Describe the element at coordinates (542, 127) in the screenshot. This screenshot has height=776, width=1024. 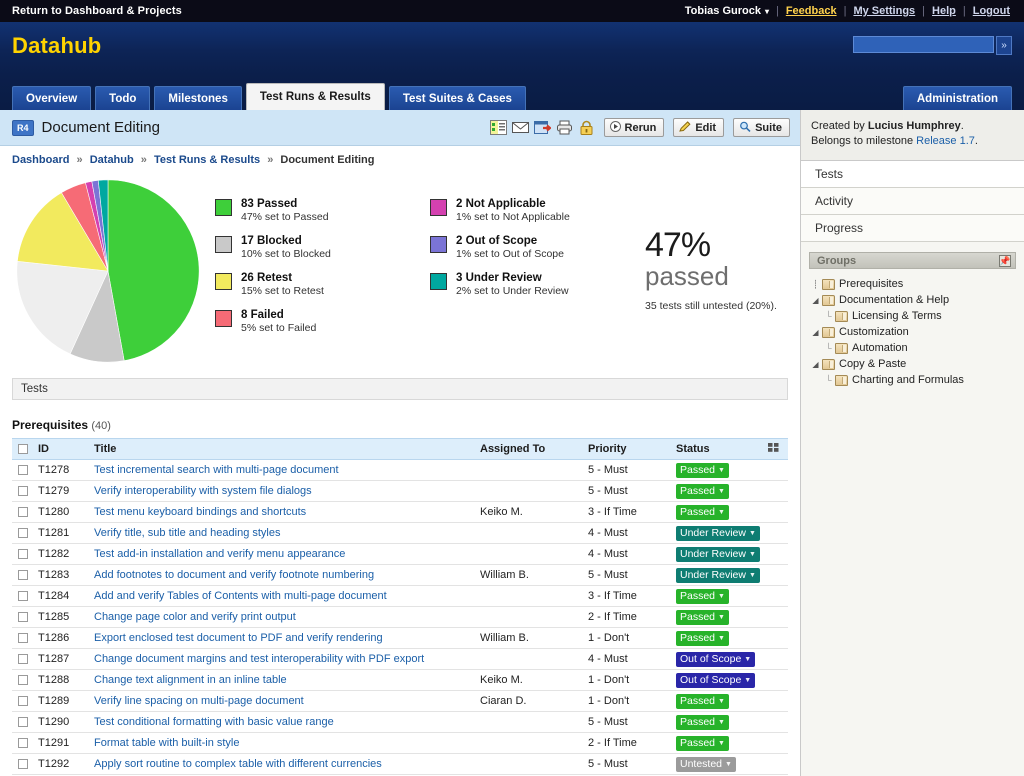
I see `export-icon` at that location.